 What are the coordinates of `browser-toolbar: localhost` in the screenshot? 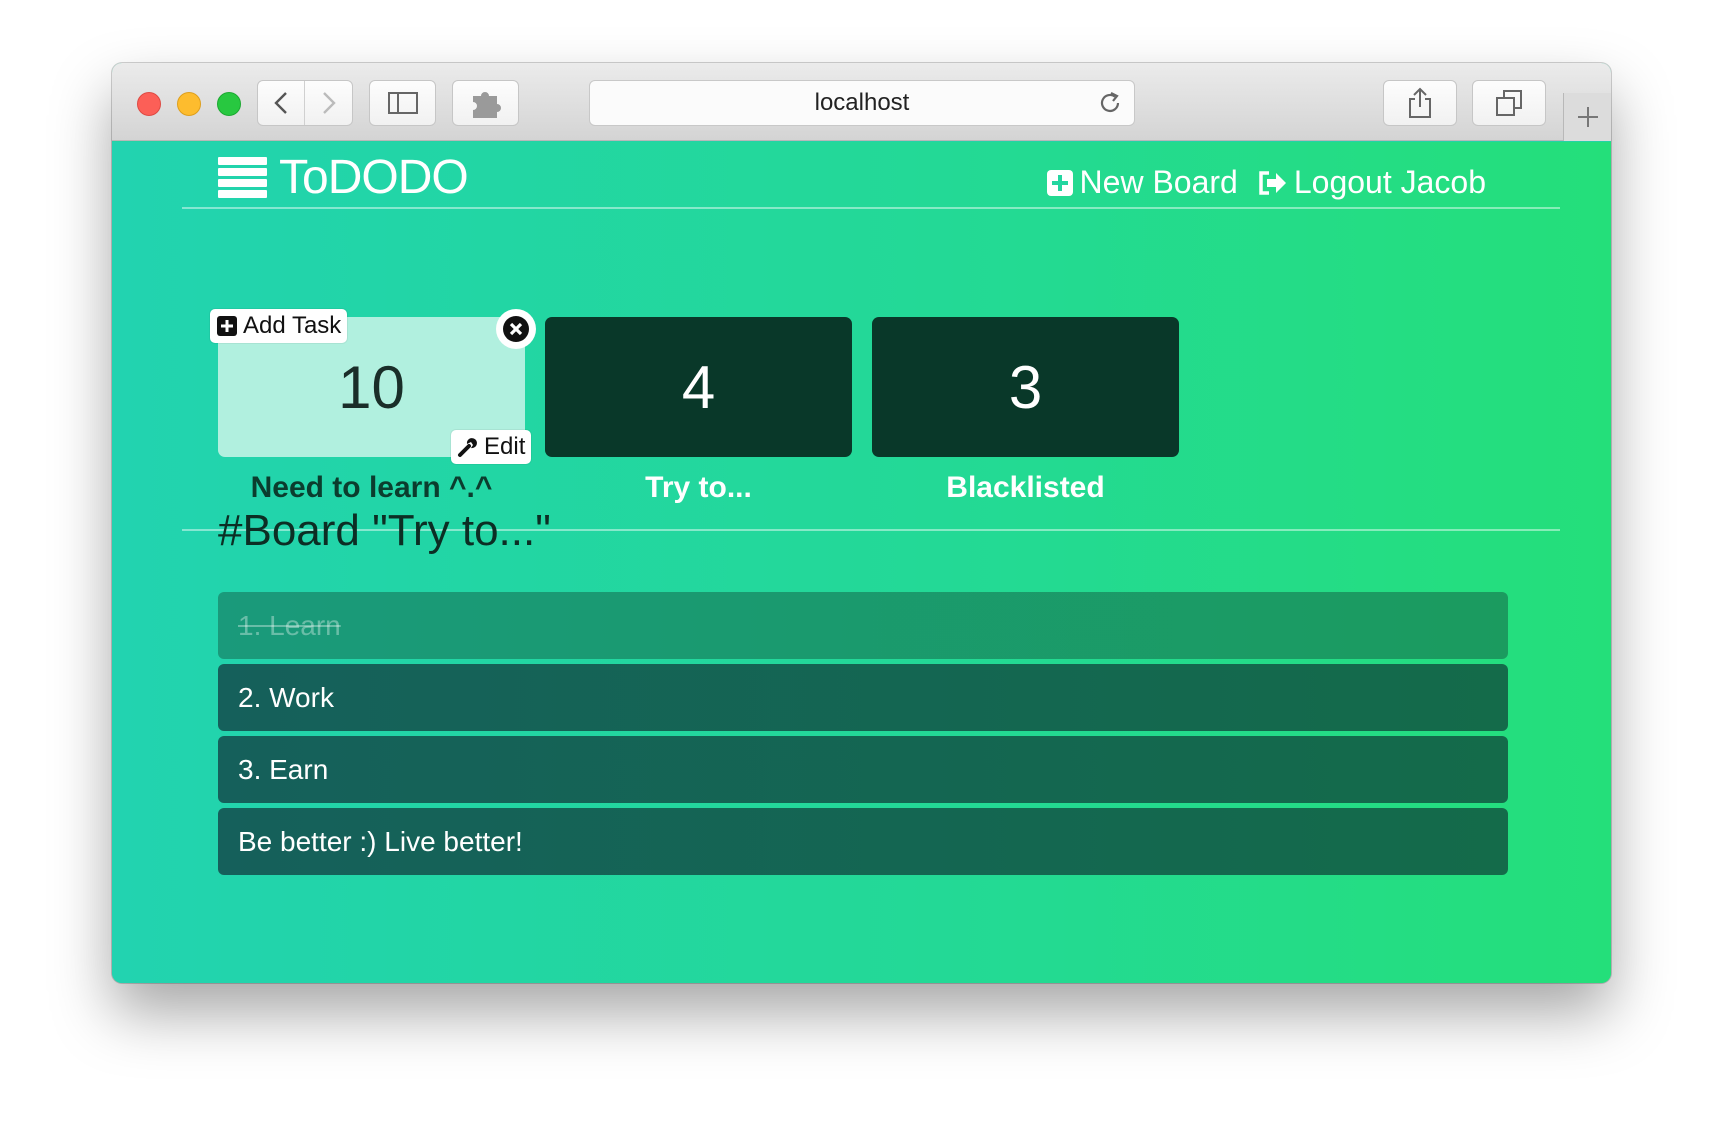 It's located at (861, 102).